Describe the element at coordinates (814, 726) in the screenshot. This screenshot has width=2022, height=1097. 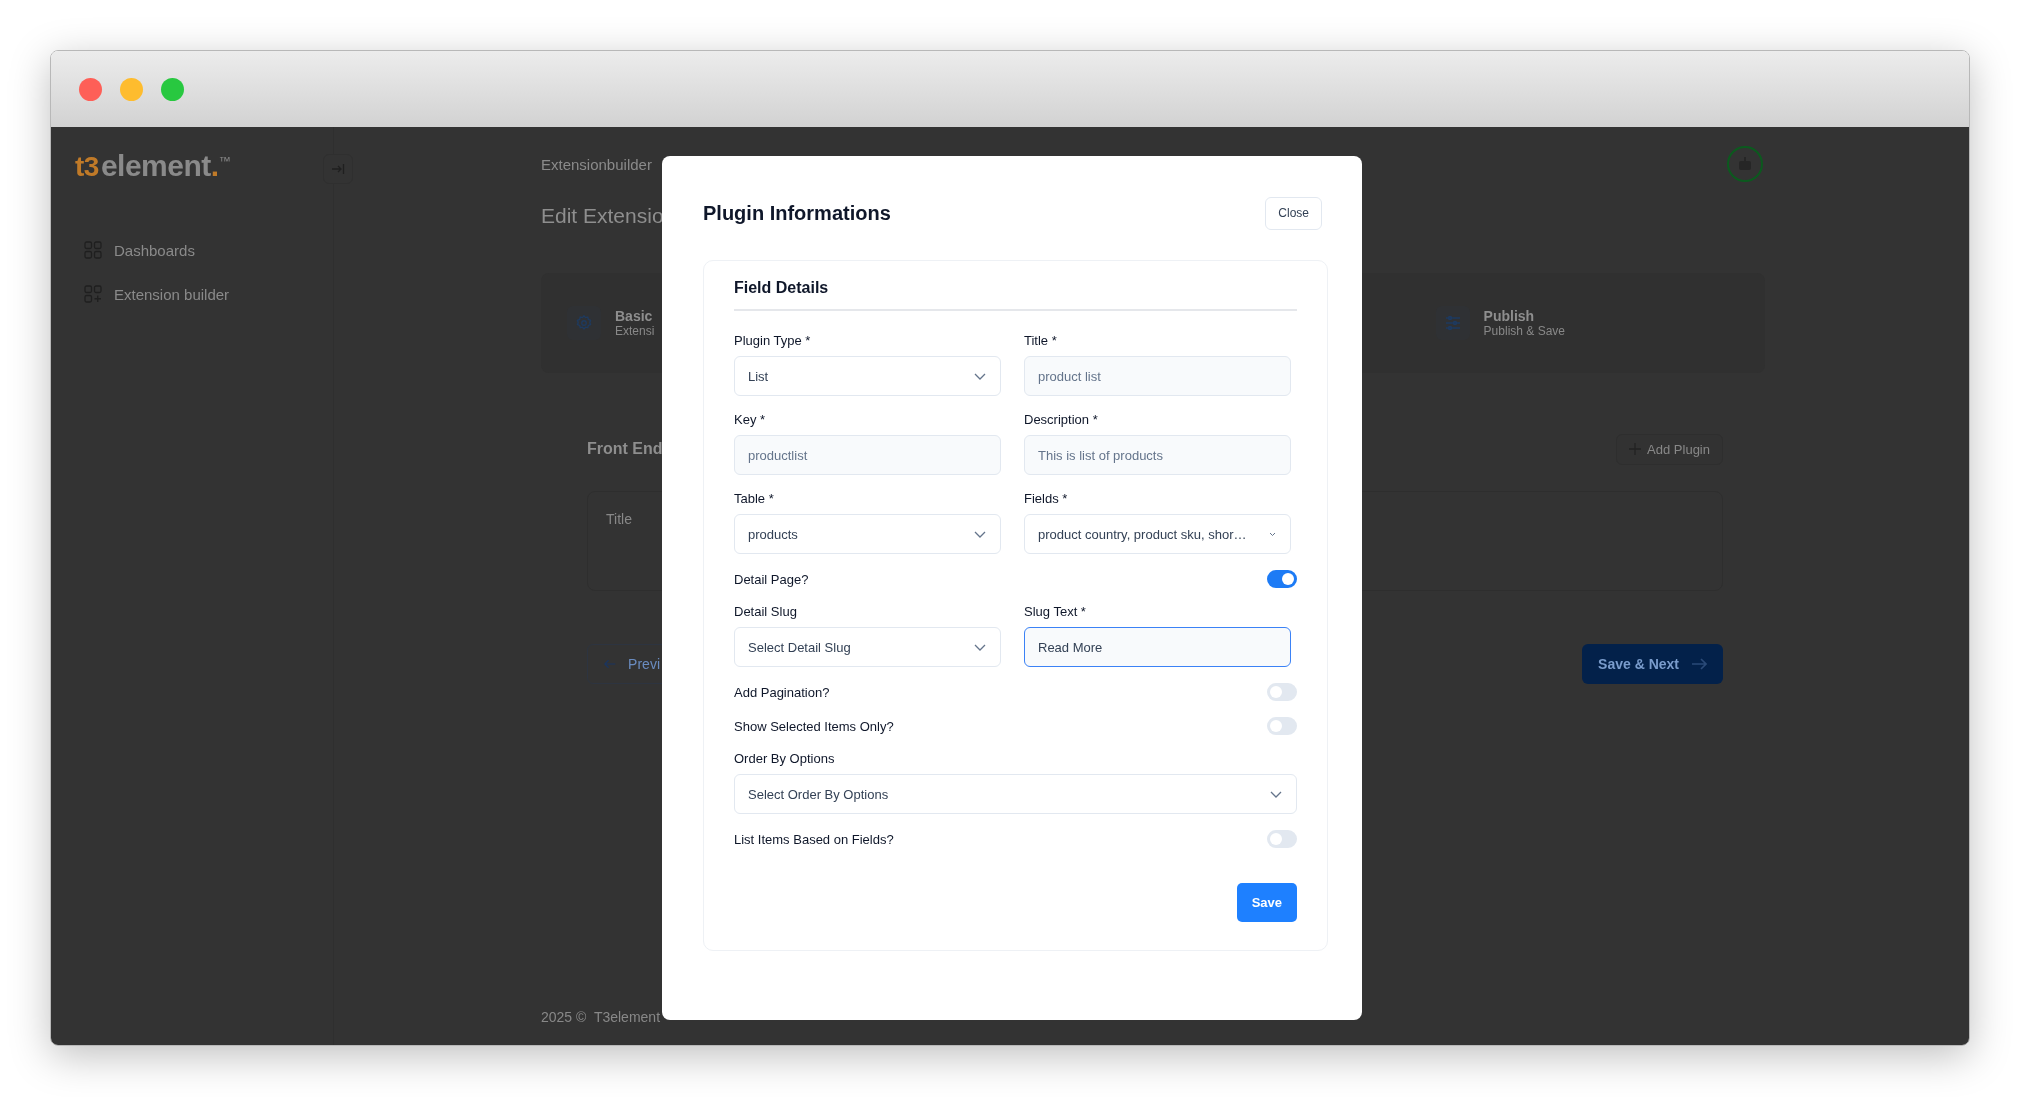
I see `field-label: Show Selected Items Only?` at that location.